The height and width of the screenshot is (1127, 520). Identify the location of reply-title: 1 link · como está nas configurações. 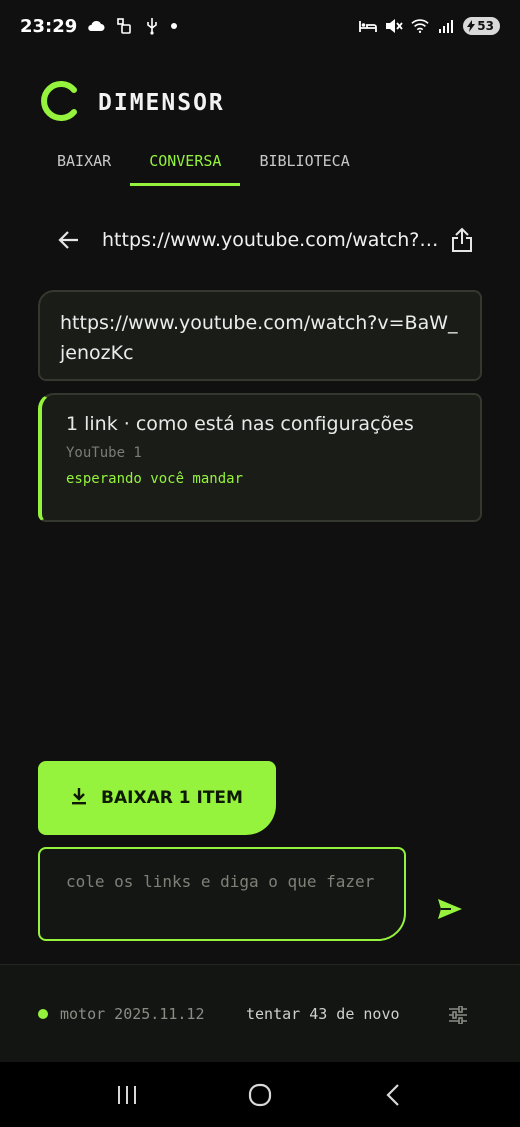
(240, 424).